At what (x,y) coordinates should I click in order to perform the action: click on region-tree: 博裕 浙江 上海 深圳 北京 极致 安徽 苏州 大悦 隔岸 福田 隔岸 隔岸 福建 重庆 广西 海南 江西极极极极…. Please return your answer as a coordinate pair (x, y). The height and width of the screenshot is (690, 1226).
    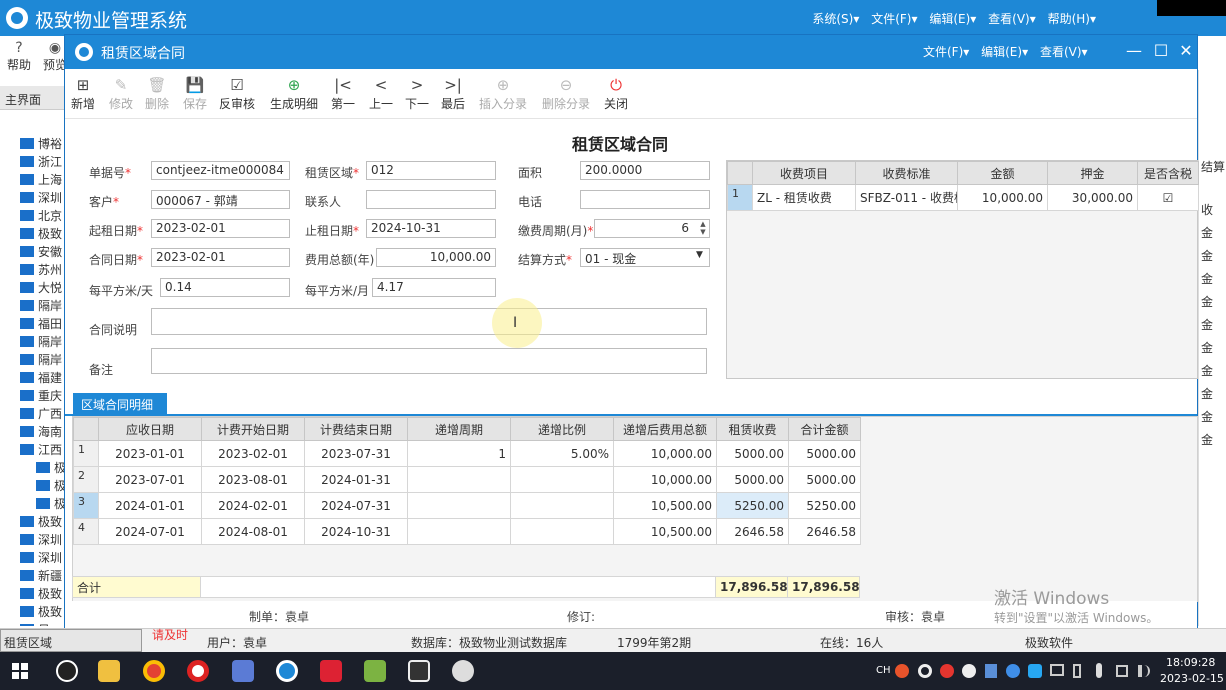
    Looking at the image, I should click on (35, 378).